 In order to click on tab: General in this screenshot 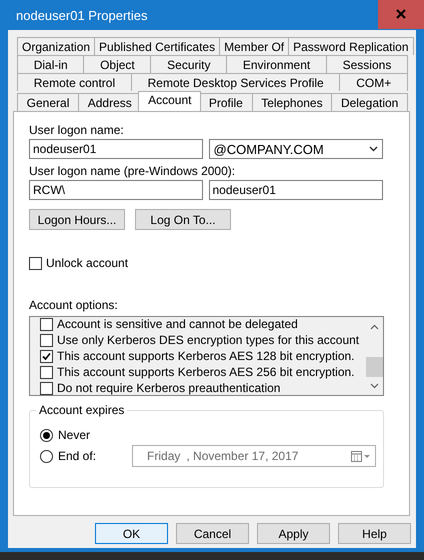, I will do `click(48, 102)`.